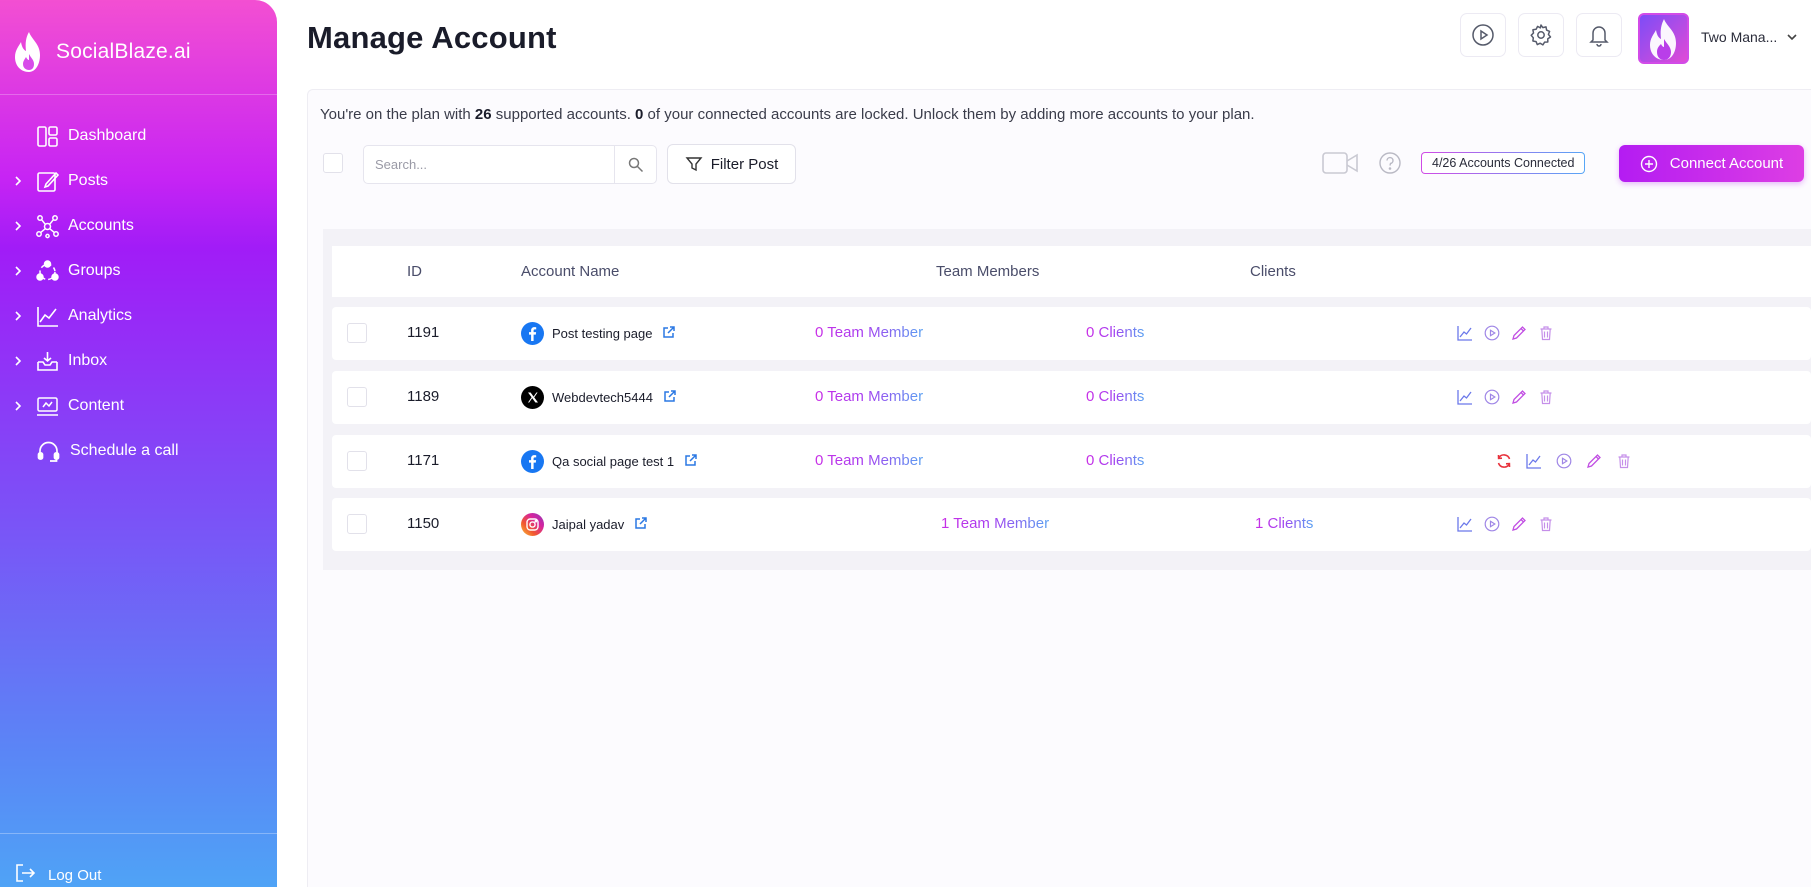  What do you see at coordinates (138, 181) in the screenshot?
I see `sidebar-item-posts: Posts` at bounding box center [138, 181].